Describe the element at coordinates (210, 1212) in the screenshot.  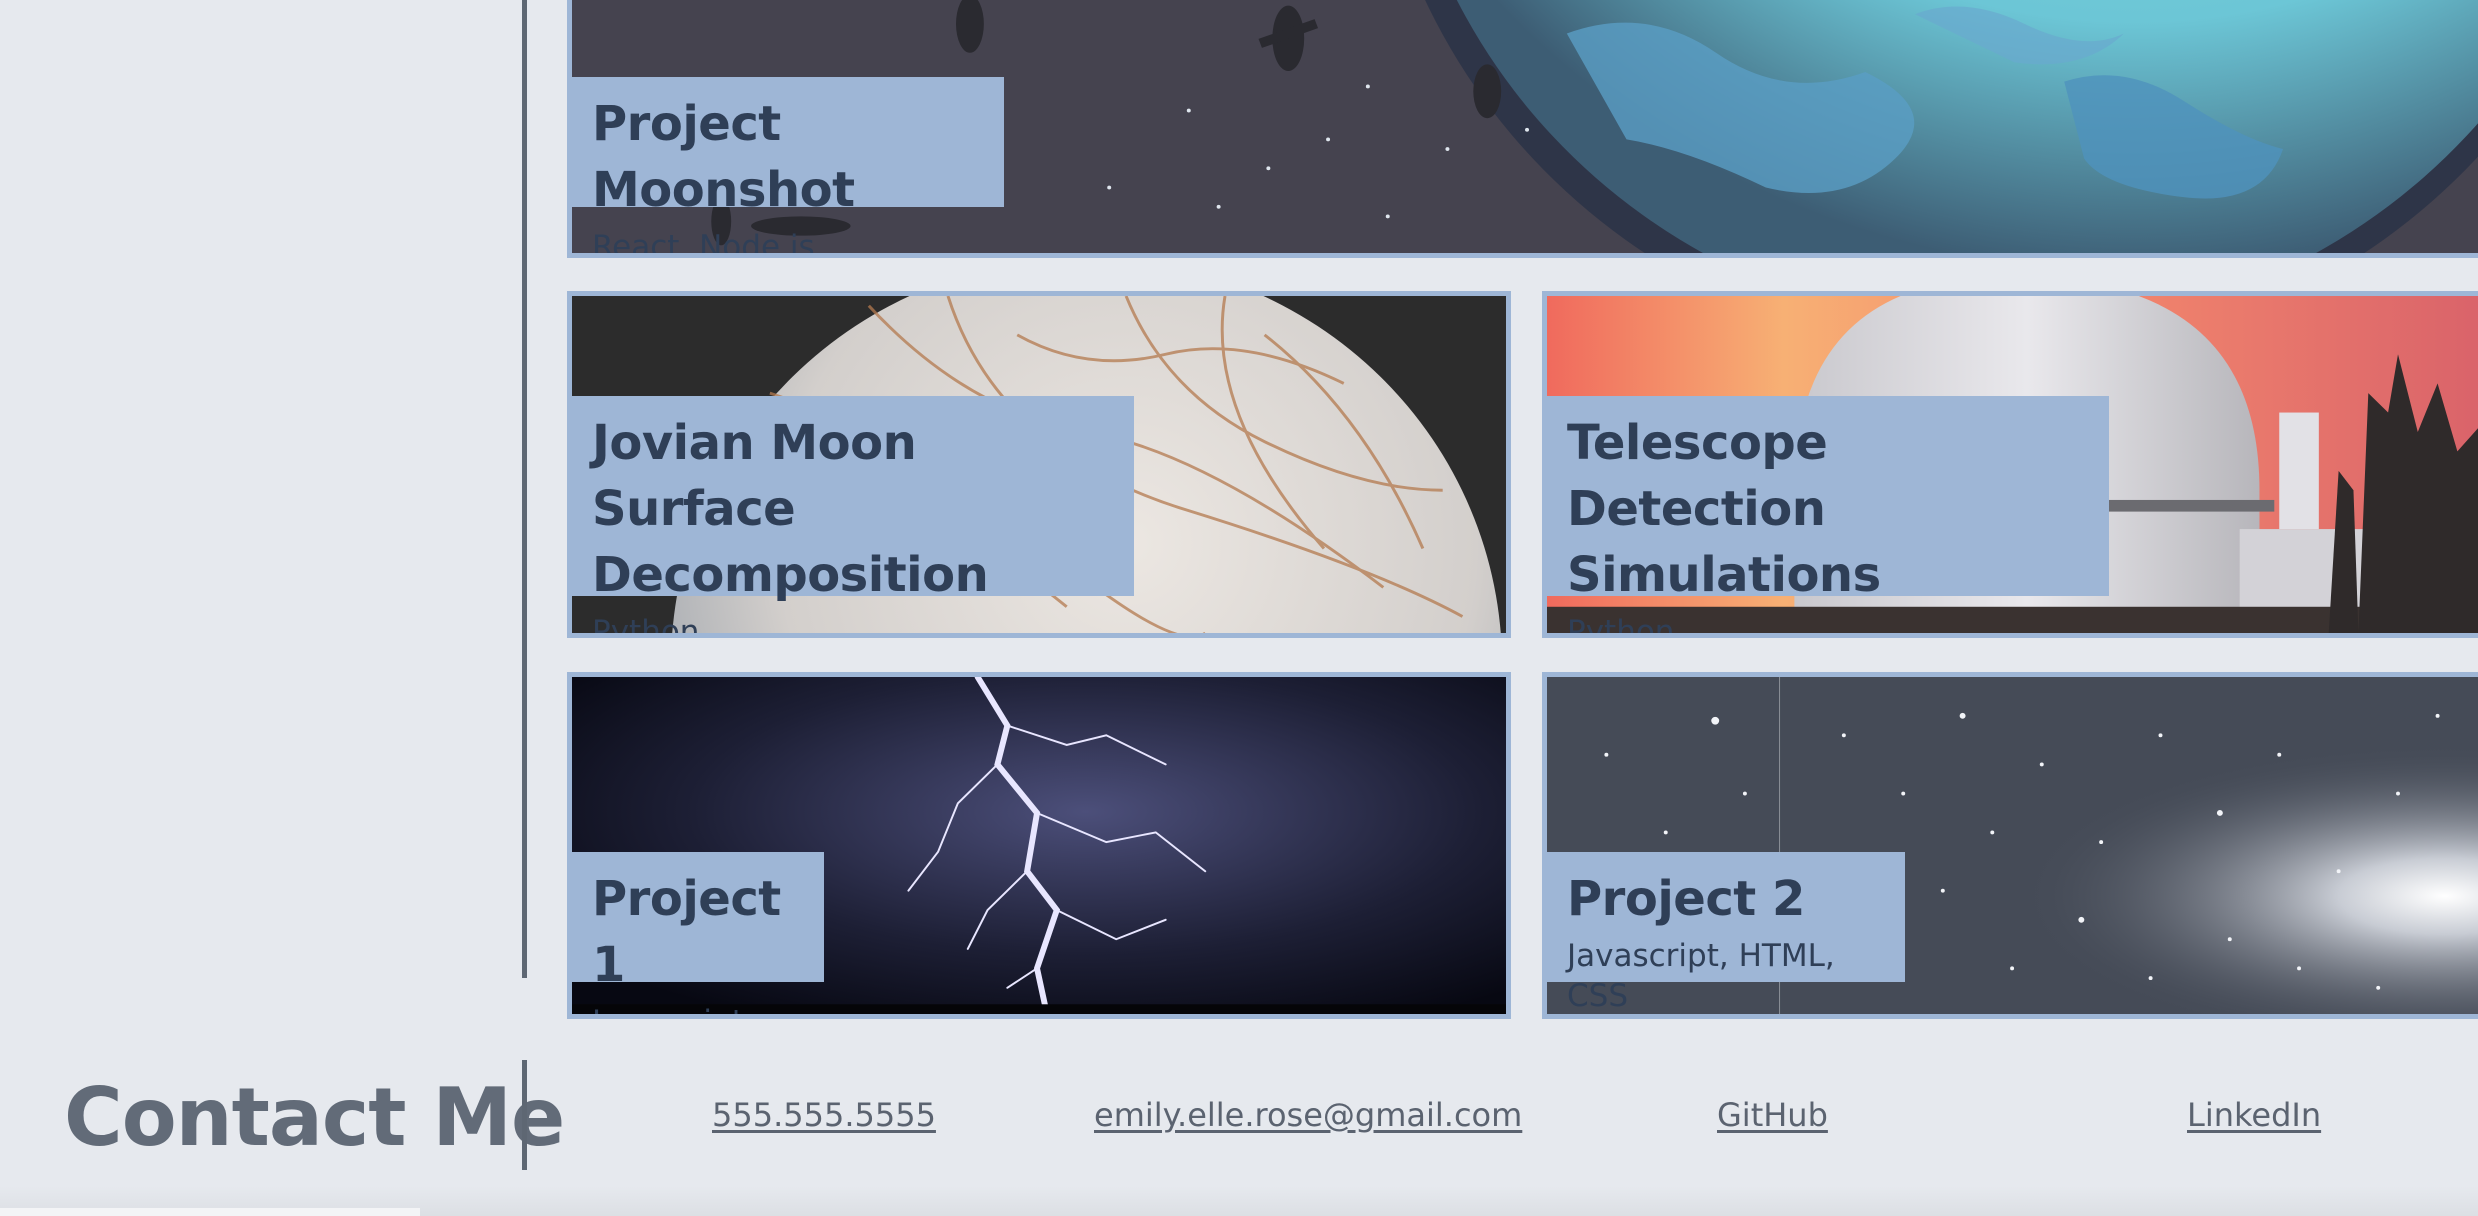
I see `bottom-tab` at that location.